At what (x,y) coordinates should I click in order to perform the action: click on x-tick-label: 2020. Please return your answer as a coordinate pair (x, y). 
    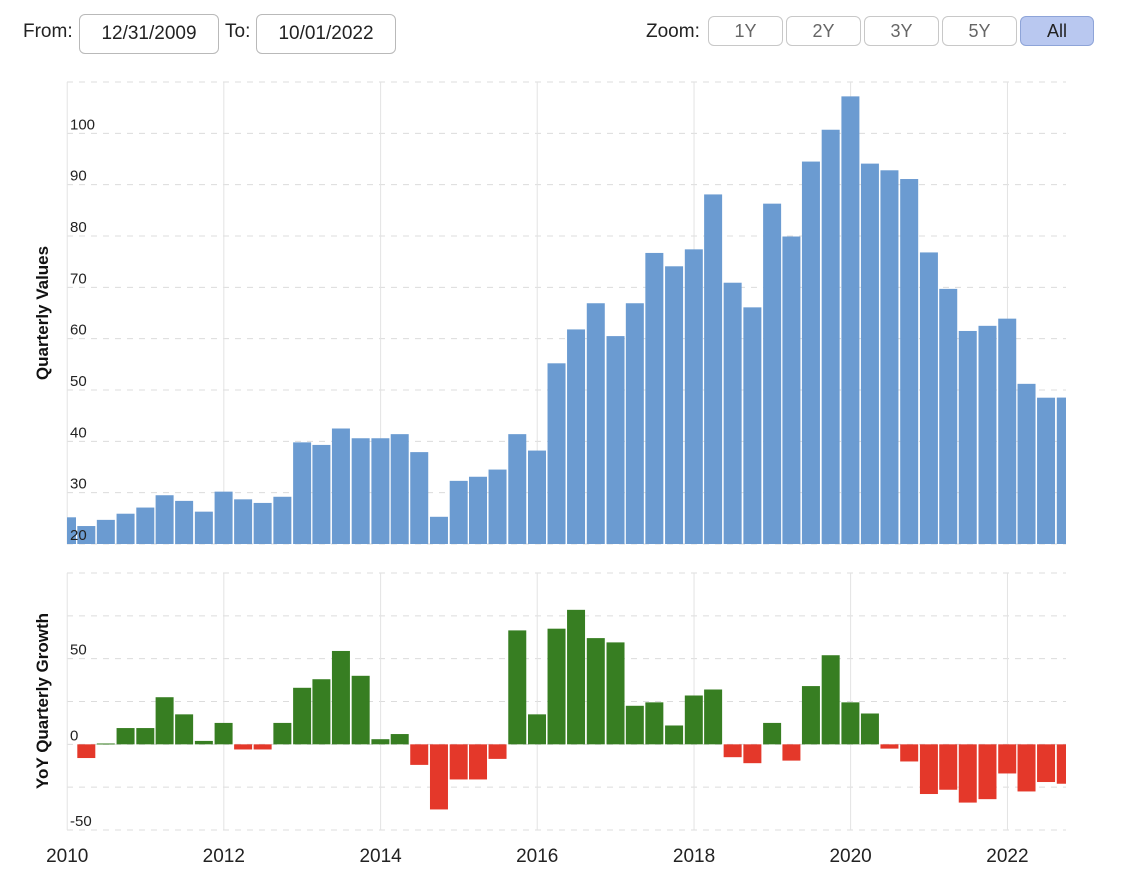
    Looking at the image, I should click on (850, 856).